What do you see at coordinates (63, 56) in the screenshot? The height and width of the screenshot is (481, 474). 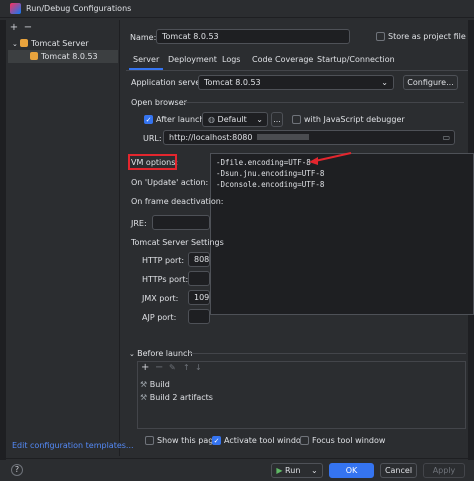 I see `tree-item-tomcat-8: Tomcat 8.0.53` at bounding box center [63, 56].